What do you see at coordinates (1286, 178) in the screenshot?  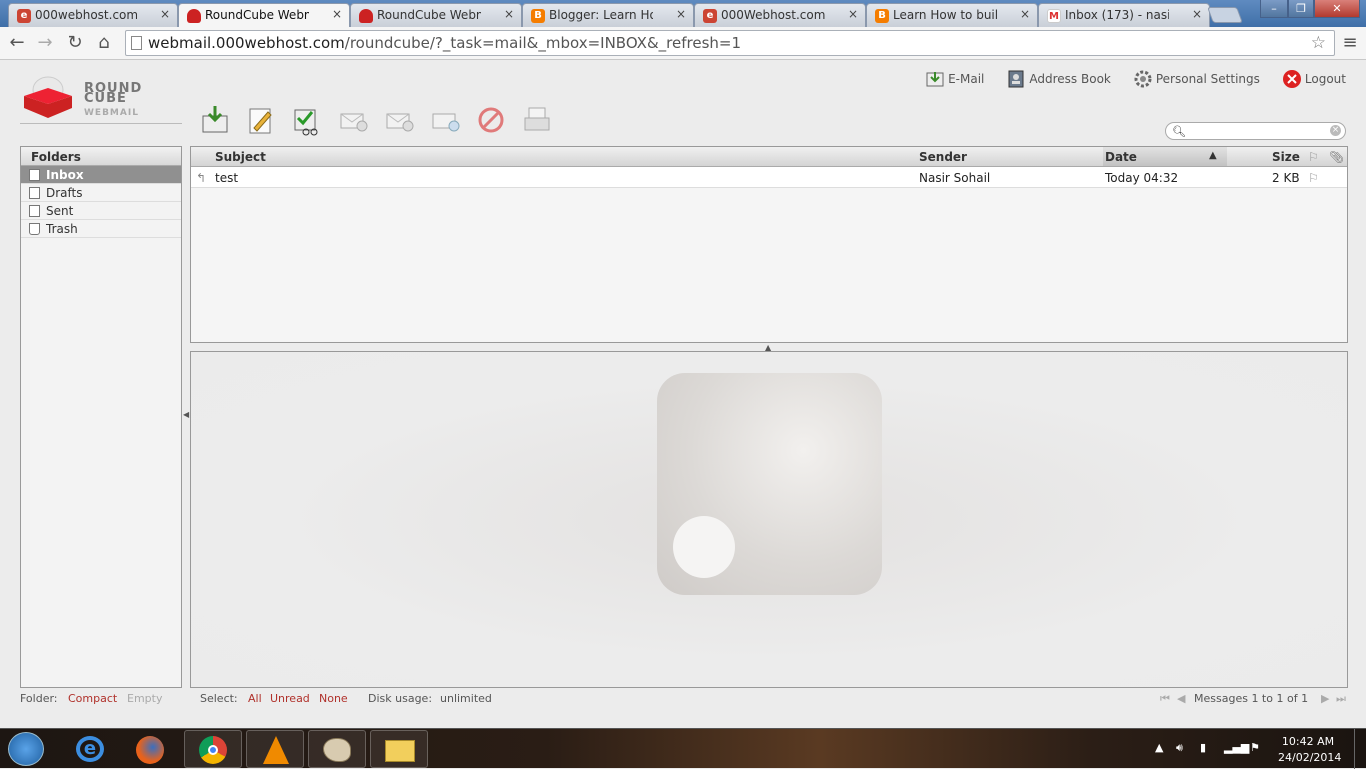 I see `message-size: 2 KB` at bounding box center [1286, 178].